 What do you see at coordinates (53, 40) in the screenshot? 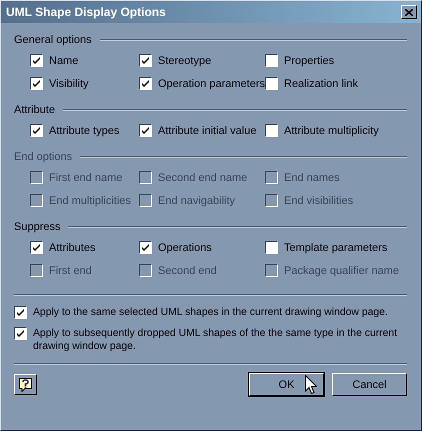
I see `section-title: General options` at bounding box center [53, 40].